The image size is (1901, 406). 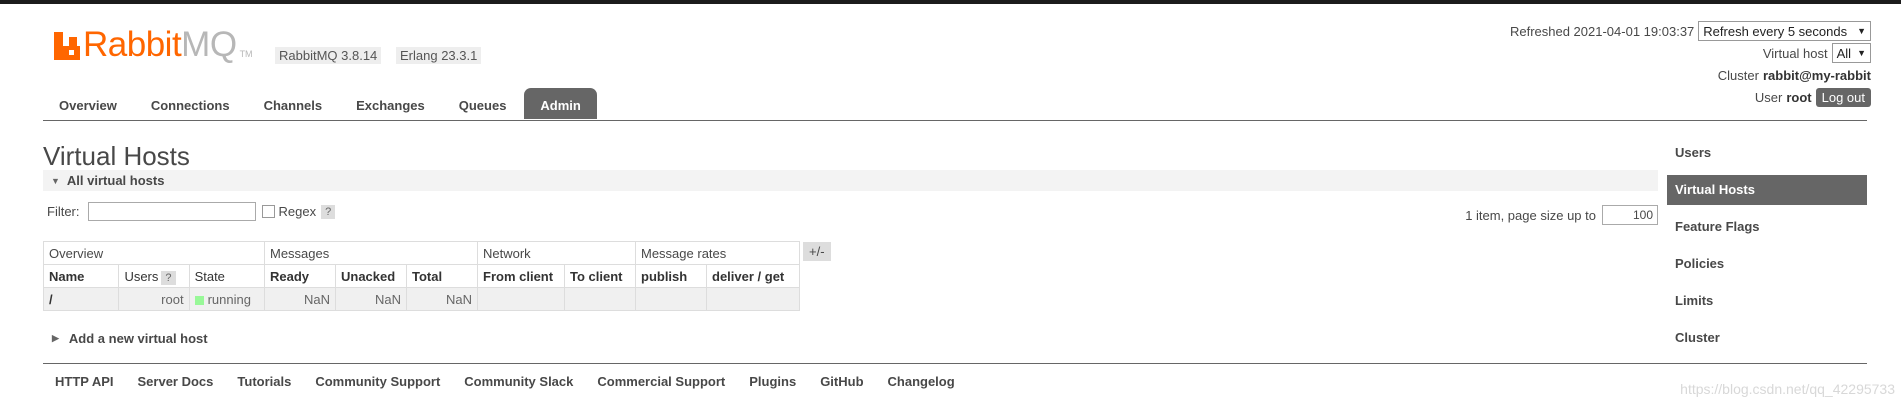 I want to click on pagination-info: 1 item, page size up to 100, so click(x=1561, y=215).